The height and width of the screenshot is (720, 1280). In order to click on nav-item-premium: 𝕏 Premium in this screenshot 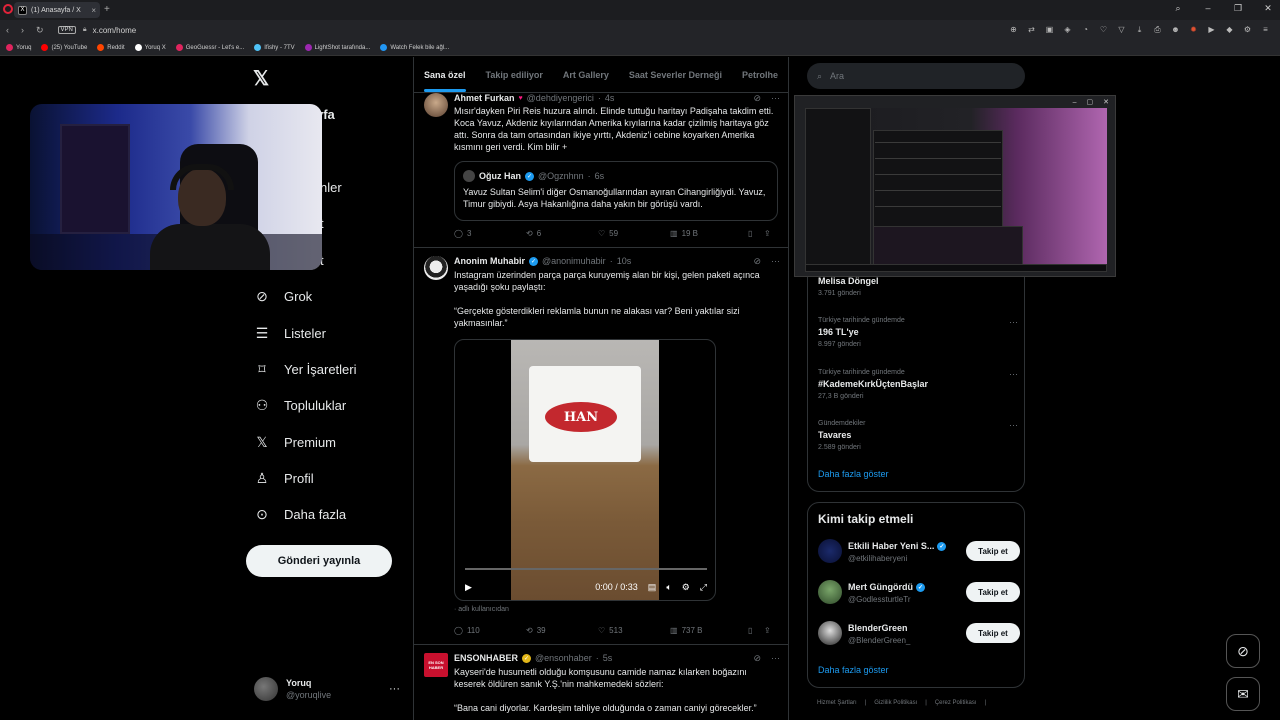, I will do `click(295, 442)`.